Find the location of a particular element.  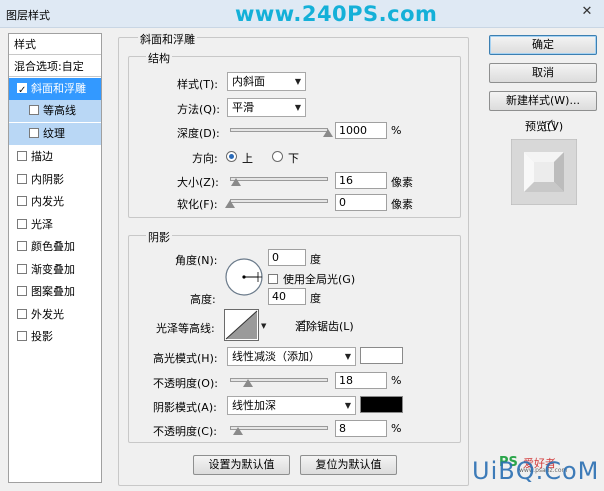

shadow-opacity-thumb is located at coordinates (237, 431).